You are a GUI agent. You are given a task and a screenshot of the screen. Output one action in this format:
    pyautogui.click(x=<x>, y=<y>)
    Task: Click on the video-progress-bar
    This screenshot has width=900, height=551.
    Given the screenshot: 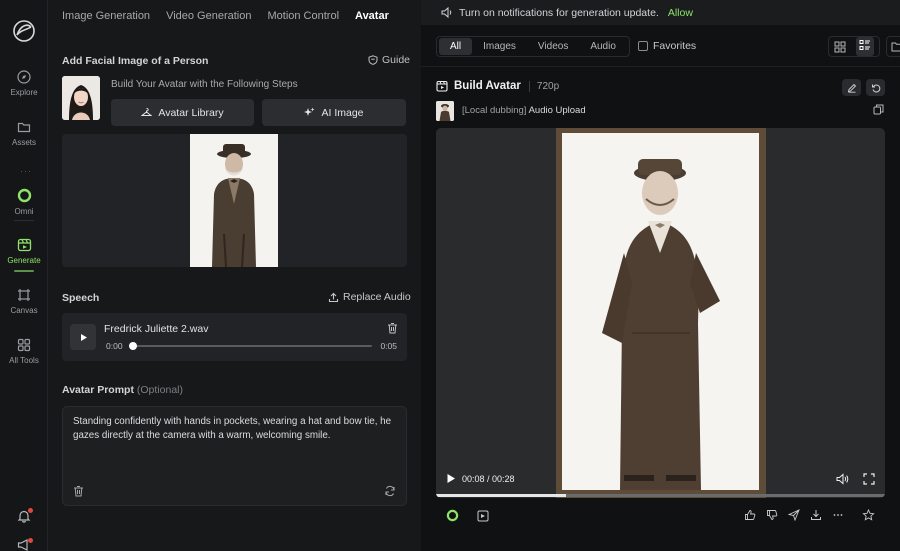 What is the action you would take?
    pyautogui.click(x=660, y=495)
    